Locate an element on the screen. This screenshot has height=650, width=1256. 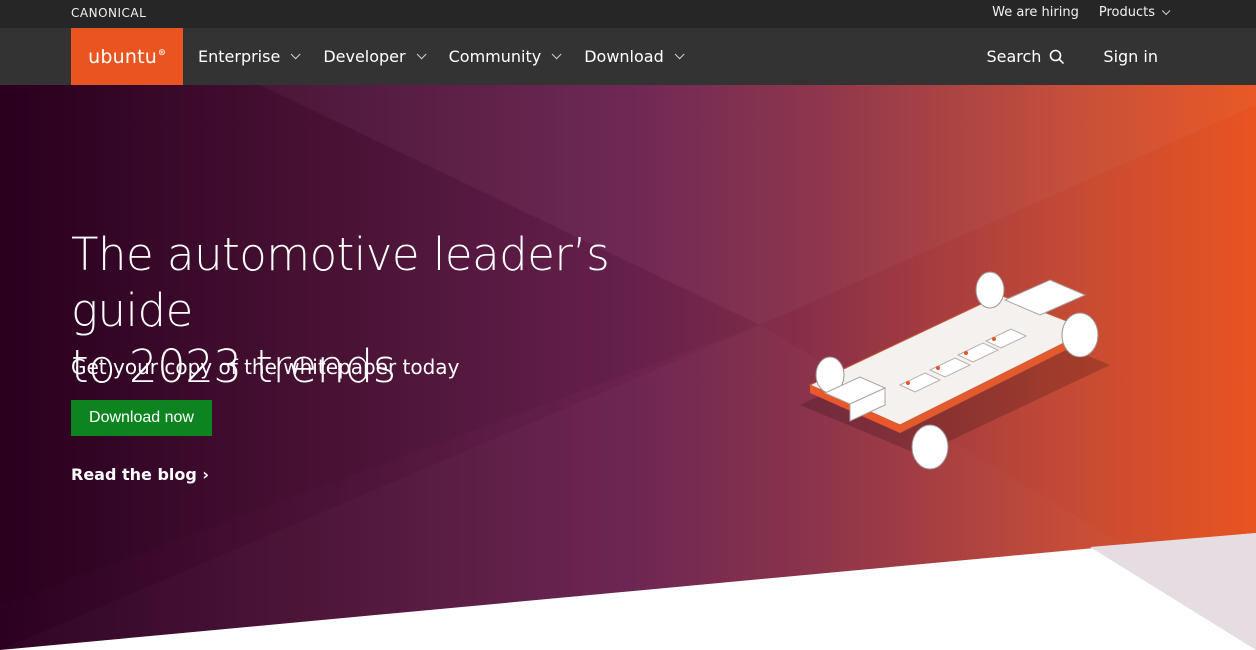
ubuntu-logo: ubuntu⊛ is located at coordinates (127, 56).